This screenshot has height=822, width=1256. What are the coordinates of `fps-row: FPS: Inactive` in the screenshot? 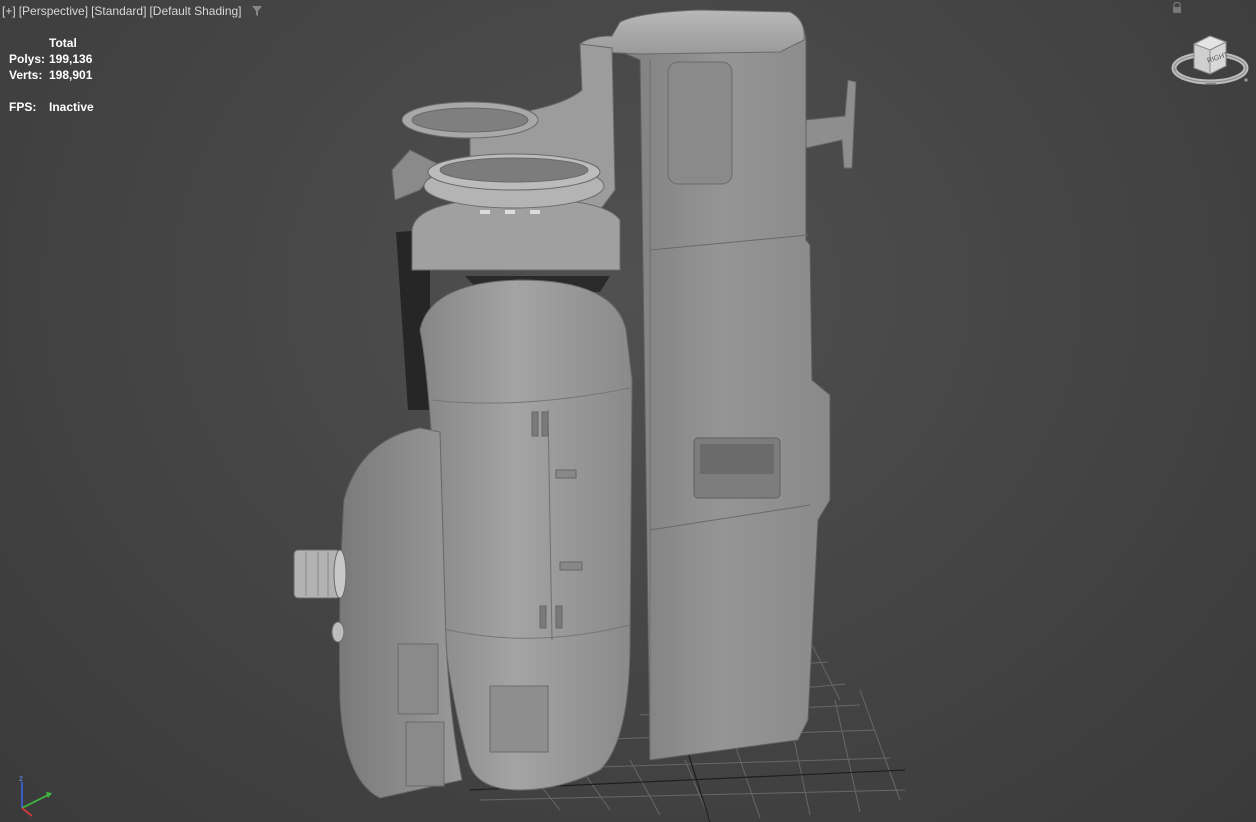 It's located at (51, 107).